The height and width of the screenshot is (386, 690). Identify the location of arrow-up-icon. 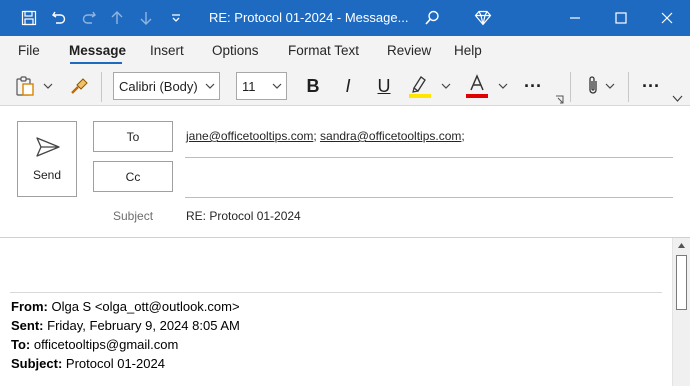
(117, 18).